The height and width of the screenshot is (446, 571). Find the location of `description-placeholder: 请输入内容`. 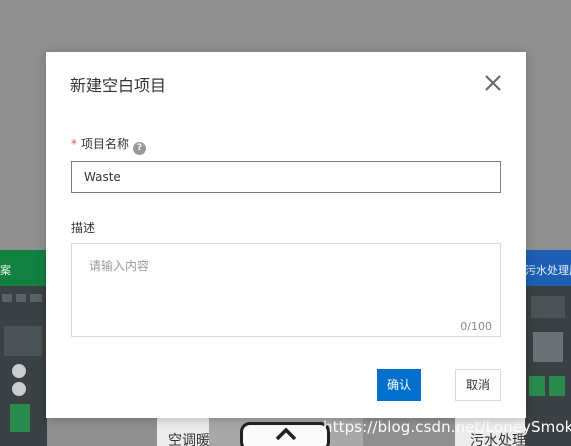

description-placeholder: 请输入内容 is located at coordinates (119, 266).